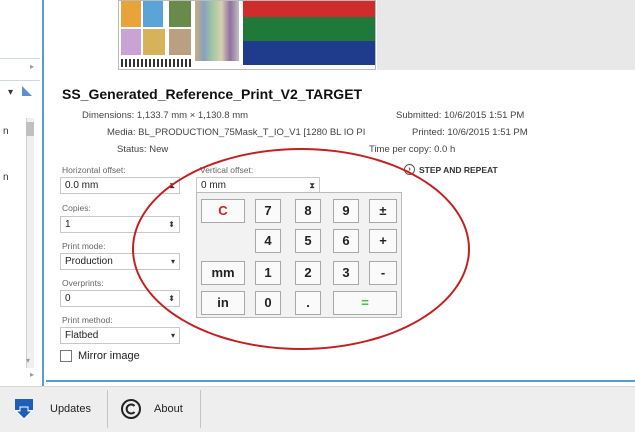 This screenshot has width=635, height=432. I want to click on numeric-keypad: C 7 8 9 ± 4 5 6 + mm 1 2 3 - in 0 . =, so click(299, 255).